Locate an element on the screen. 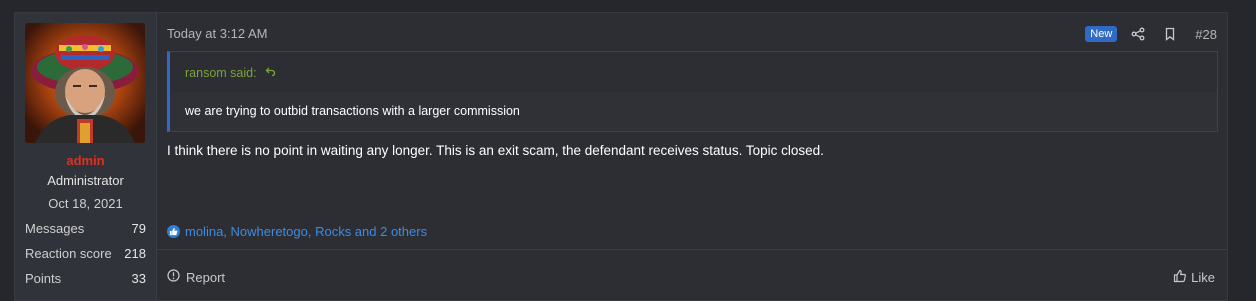 The height and width of the screenshot is (301, 1256). stat-messages: Messages 79 is located at coordinates (85, 228).